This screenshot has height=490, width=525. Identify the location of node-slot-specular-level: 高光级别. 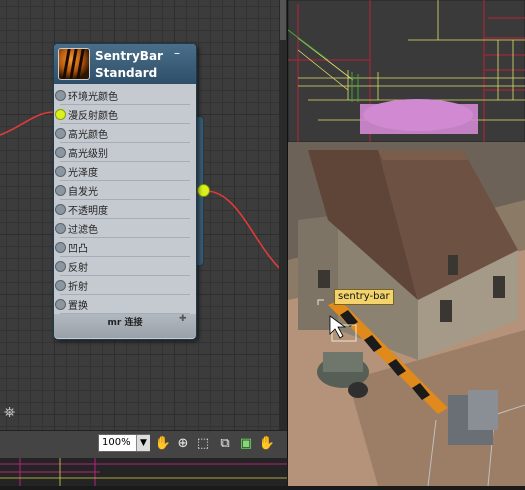
(122, 152).